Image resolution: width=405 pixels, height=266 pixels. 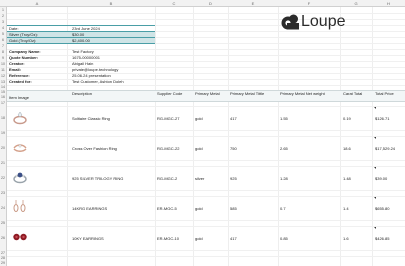 I want to click on item-metal-title: 750, so click(x=233, y=148).